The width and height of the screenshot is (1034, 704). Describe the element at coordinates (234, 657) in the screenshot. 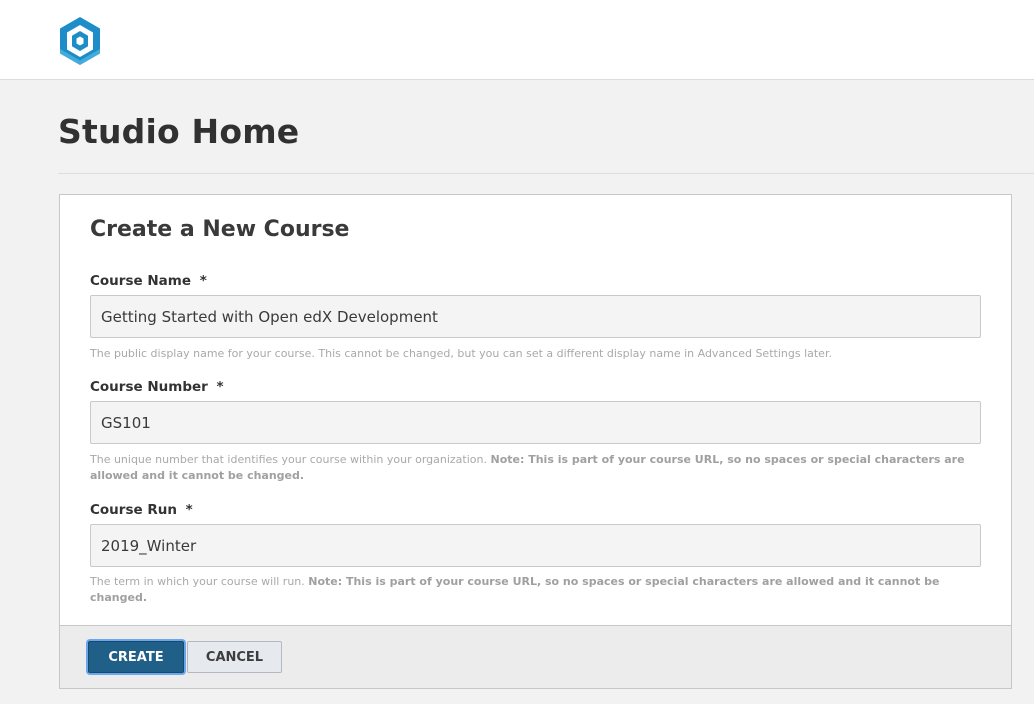

I see `cancel-button: CANCEL` at that location.